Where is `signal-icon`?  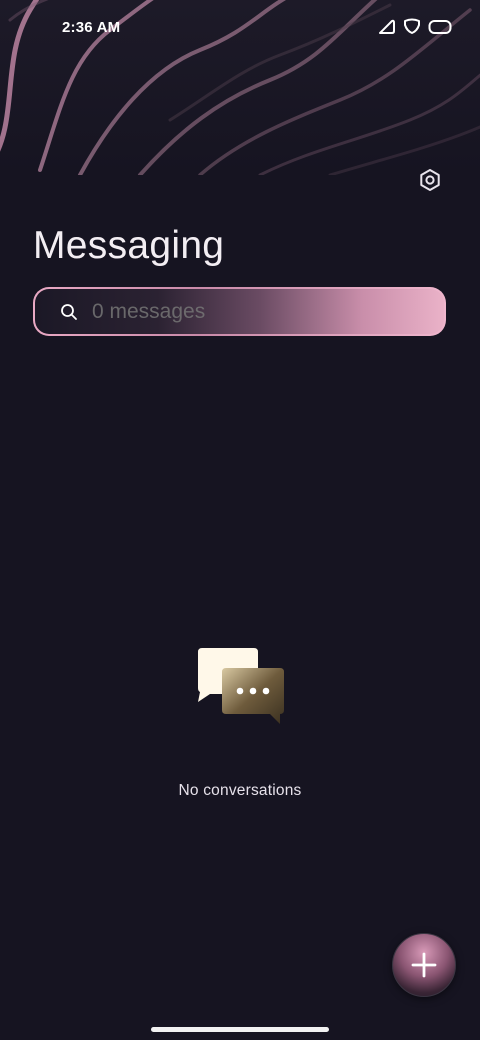
signal-icon is located at coordinates (387, 26).